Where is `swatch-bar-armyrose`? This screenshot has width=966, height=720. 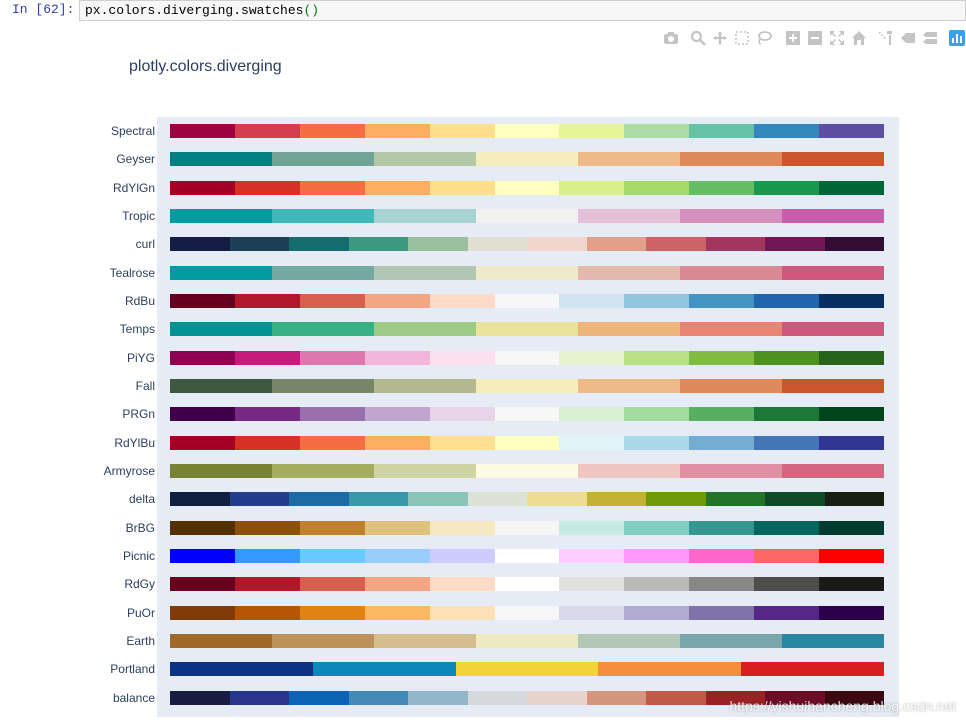
swatch-bar-armyrose is located at coordinates (527, 471).